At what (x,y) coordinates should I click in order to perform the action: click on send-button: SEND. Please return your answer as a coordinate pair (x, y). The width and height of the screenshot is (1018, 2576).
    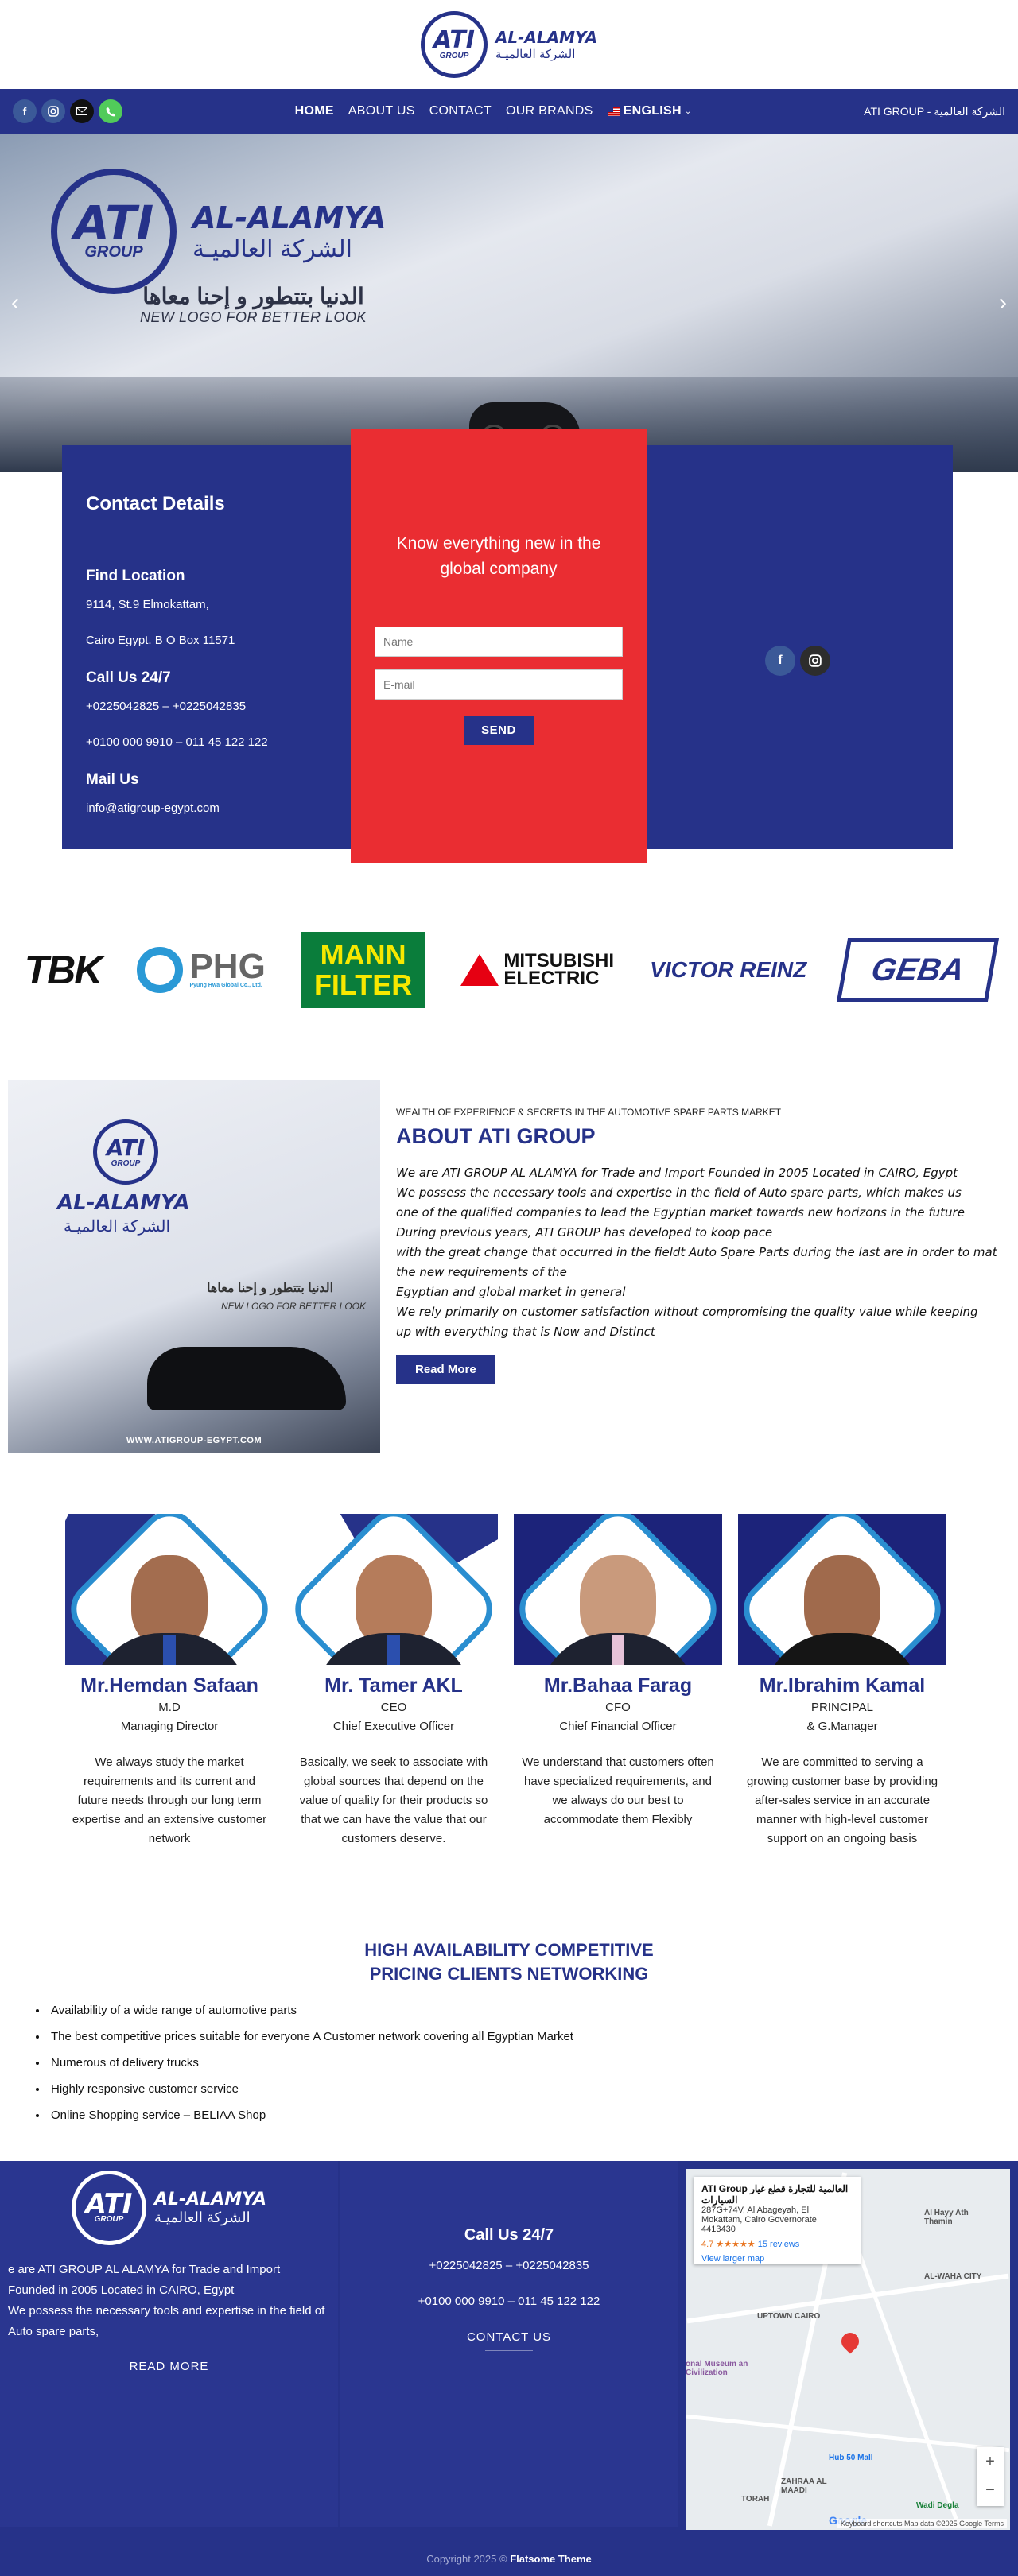
    Looking at the image, I should click on (499, 730).